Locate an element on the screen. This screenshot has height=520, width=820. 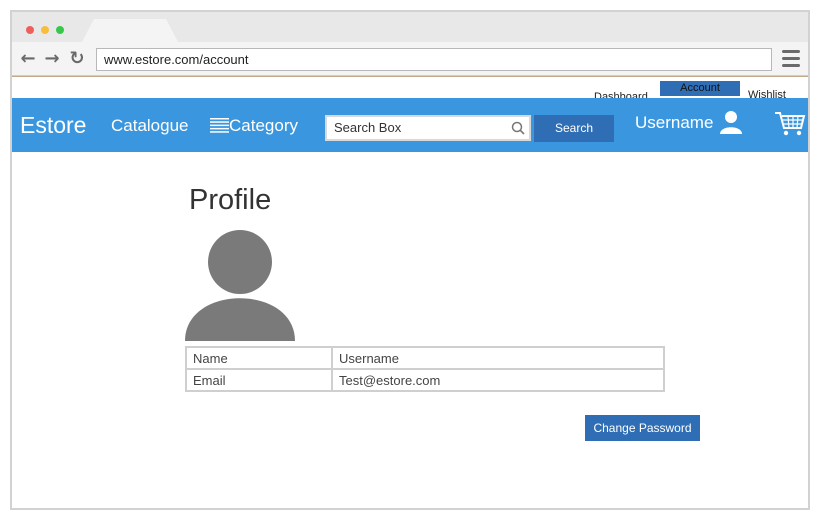
change-password-button: Change Password is located at coordinates (642, 428).